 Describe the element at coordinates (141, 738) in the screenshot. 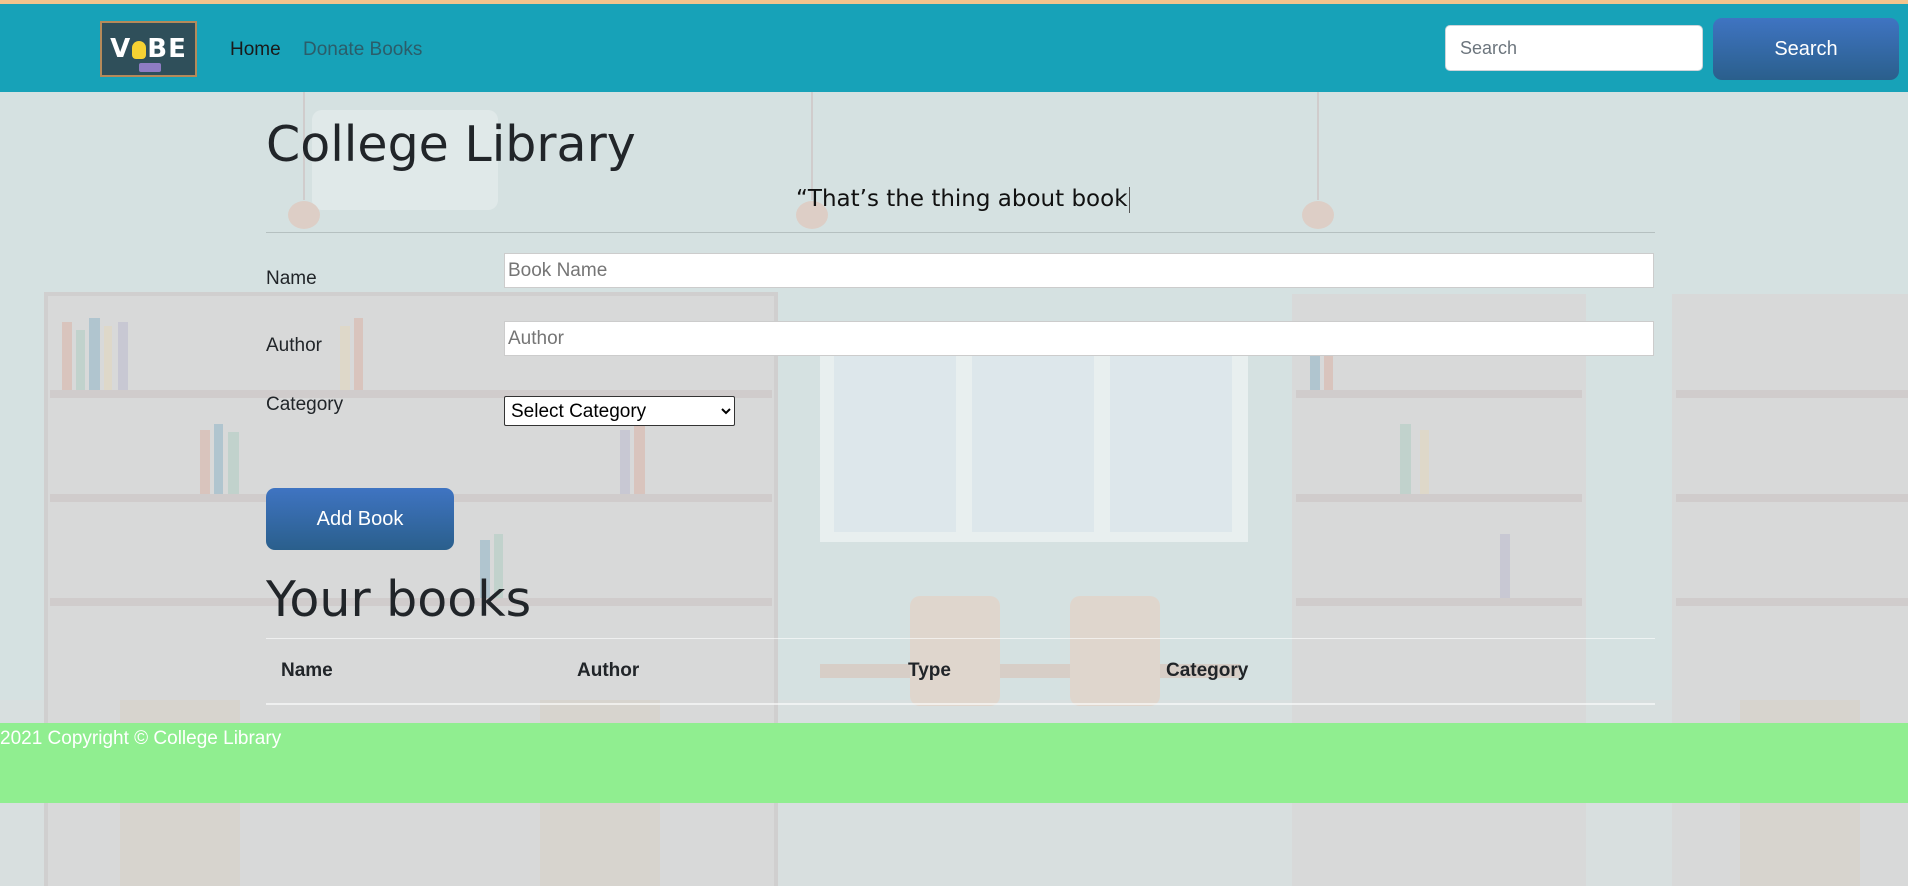

I see `footer-copyright: 2021 Copyright © College Library` at that location.